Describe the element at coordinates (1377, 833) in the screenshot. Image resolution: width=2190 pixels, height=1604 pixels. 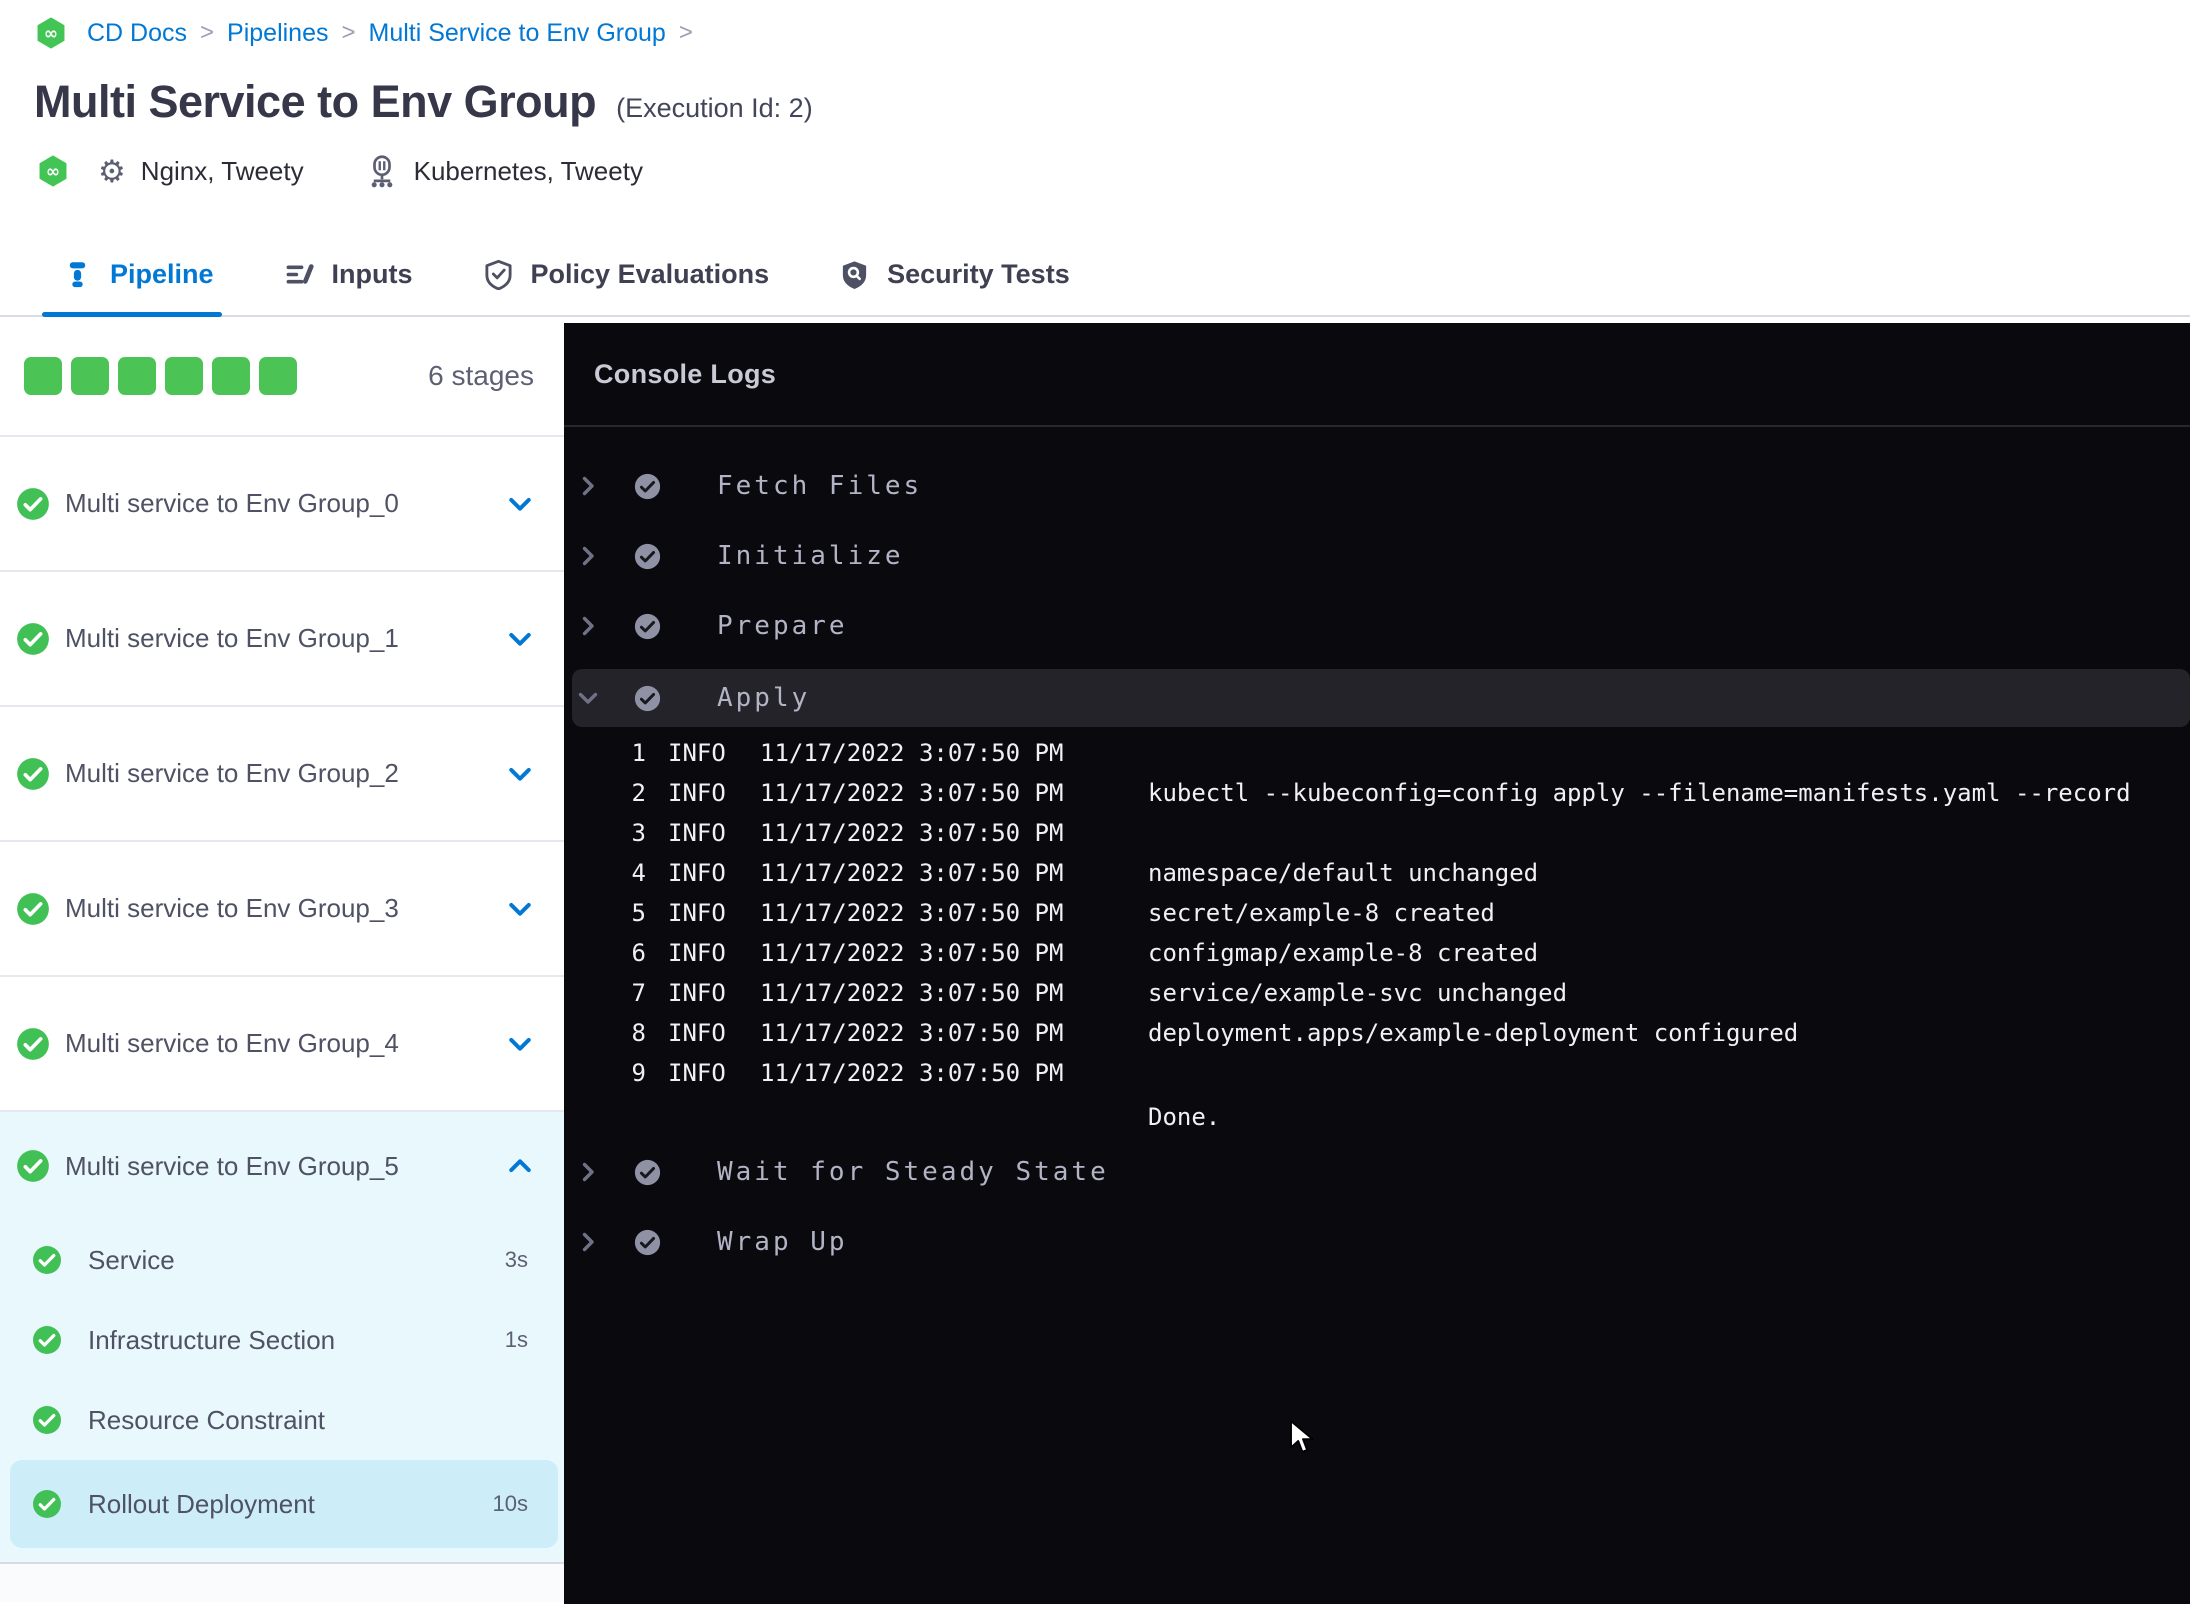
I see `log-line: 3 INFO 11/17/2022 3:07:50 PM` at that location.